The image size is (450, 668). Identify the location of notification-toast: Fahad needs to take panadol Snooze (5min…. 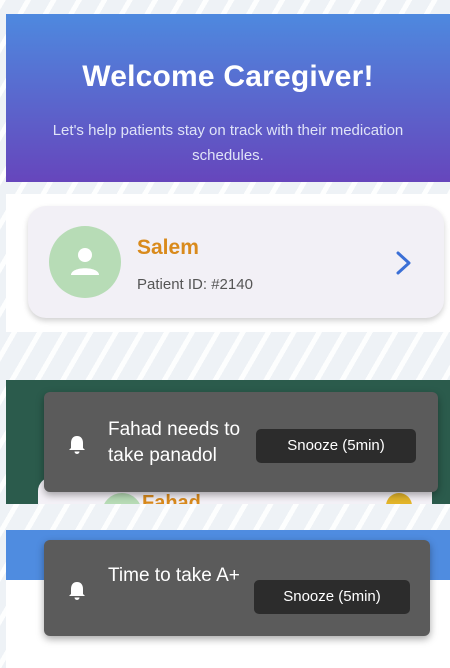
(241, 442).